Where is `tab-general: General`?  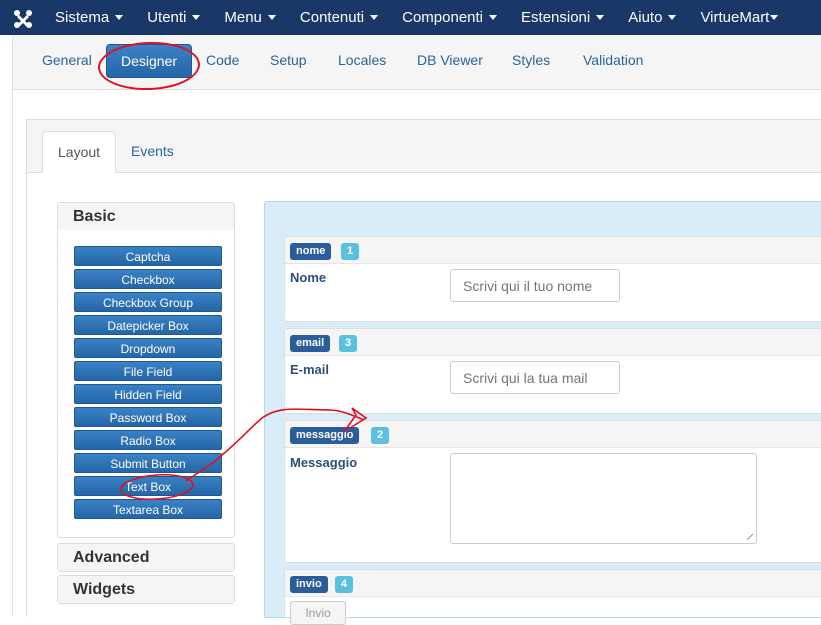
tab-general: General is located at coordinates (67, 60).